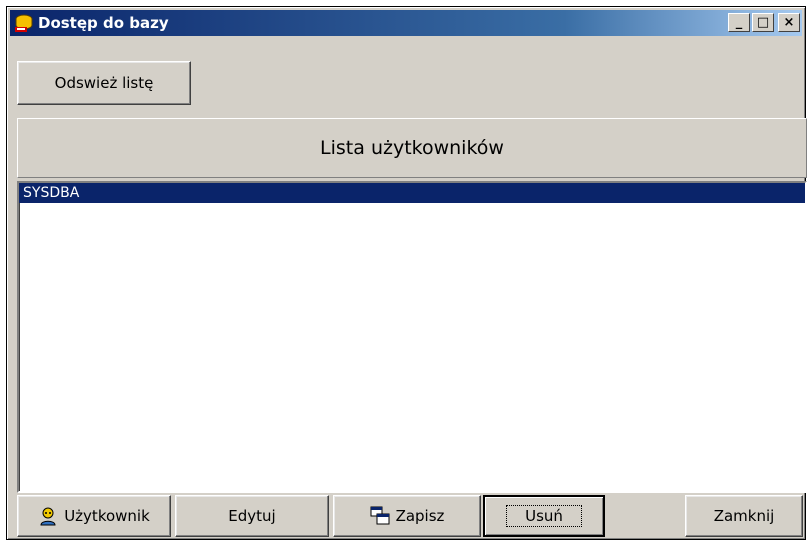  Describe the element at coordinates (412, 193) in the screenshot. I see `list-item: SYSDBA` at that location.